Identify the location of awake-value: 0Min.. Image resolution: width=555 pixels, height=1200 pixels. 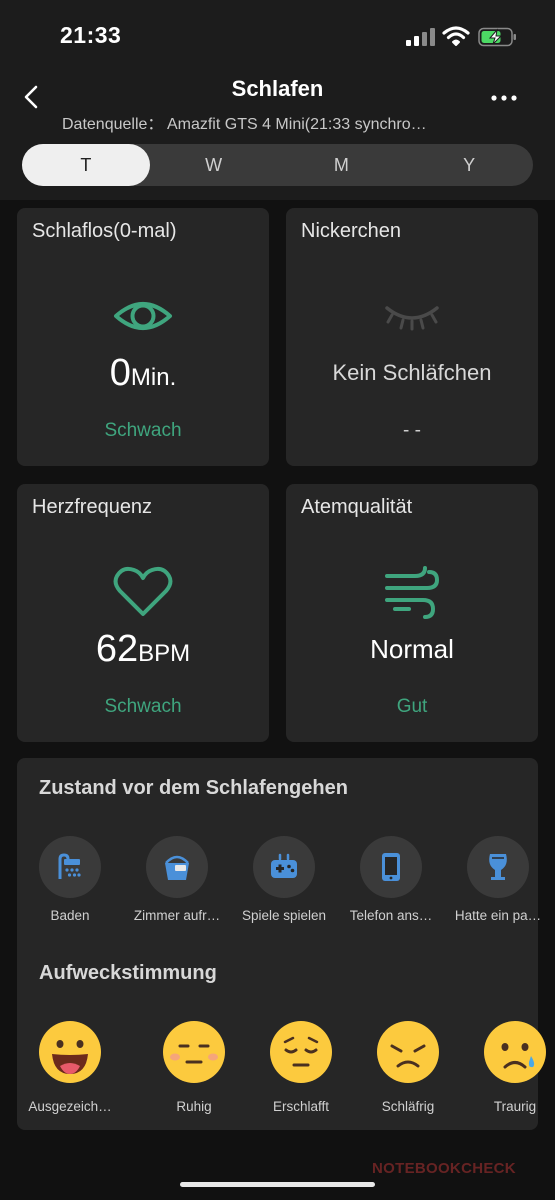
(143, 373).